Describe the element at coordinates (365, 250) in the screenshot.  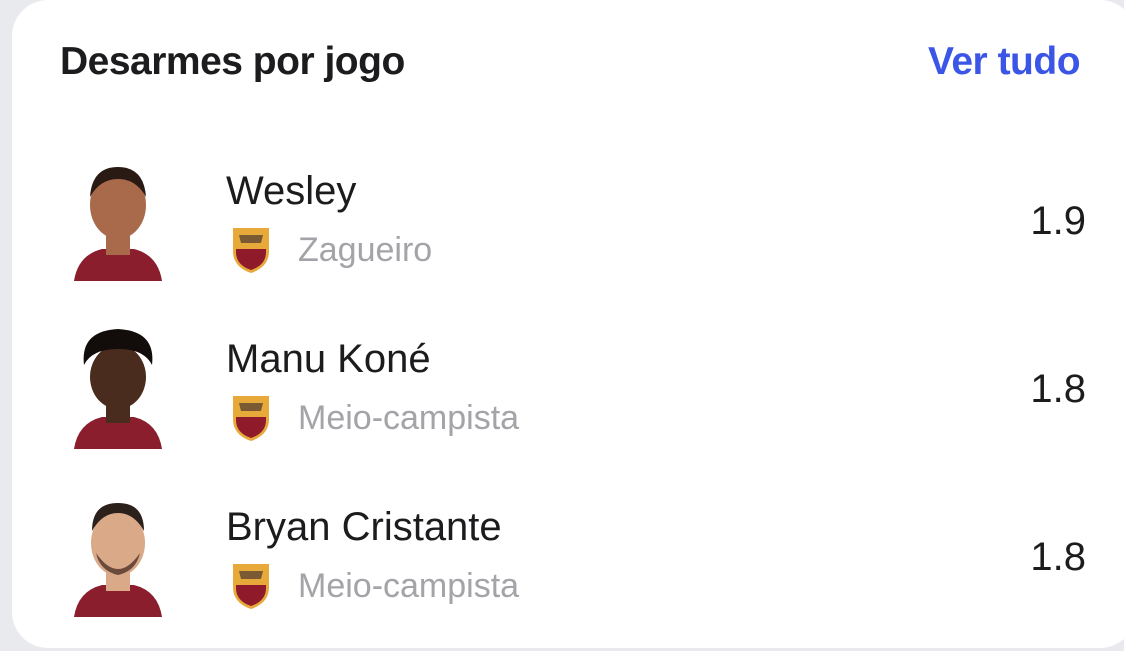
I see `player-position: Zagueiro` at that location.